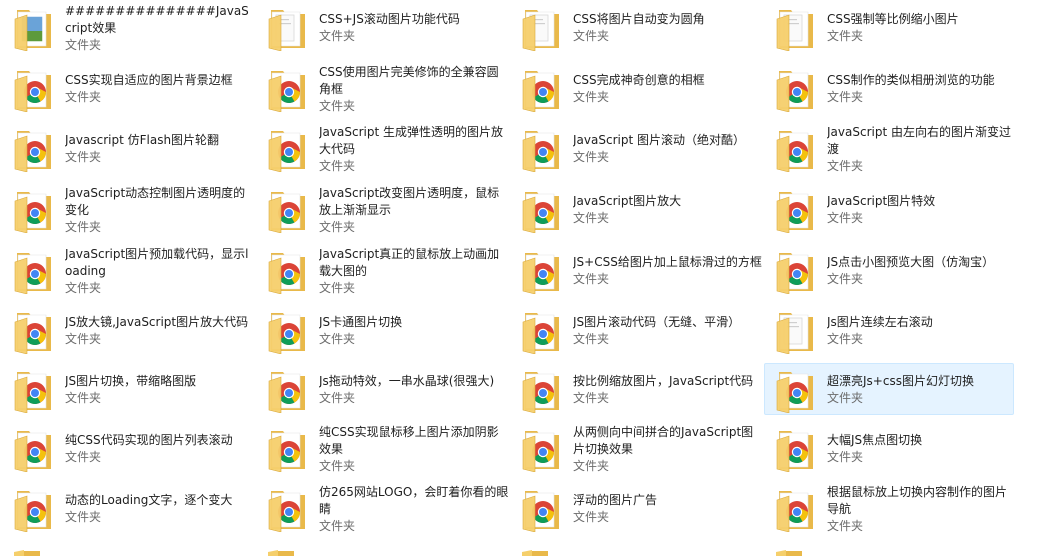  What do you see at coordinates (635, 389) in the screenshot?
I see `folder-item: 按比例缩放图片，JavaScript代码 文件夹` at bounding box center [635, 389].